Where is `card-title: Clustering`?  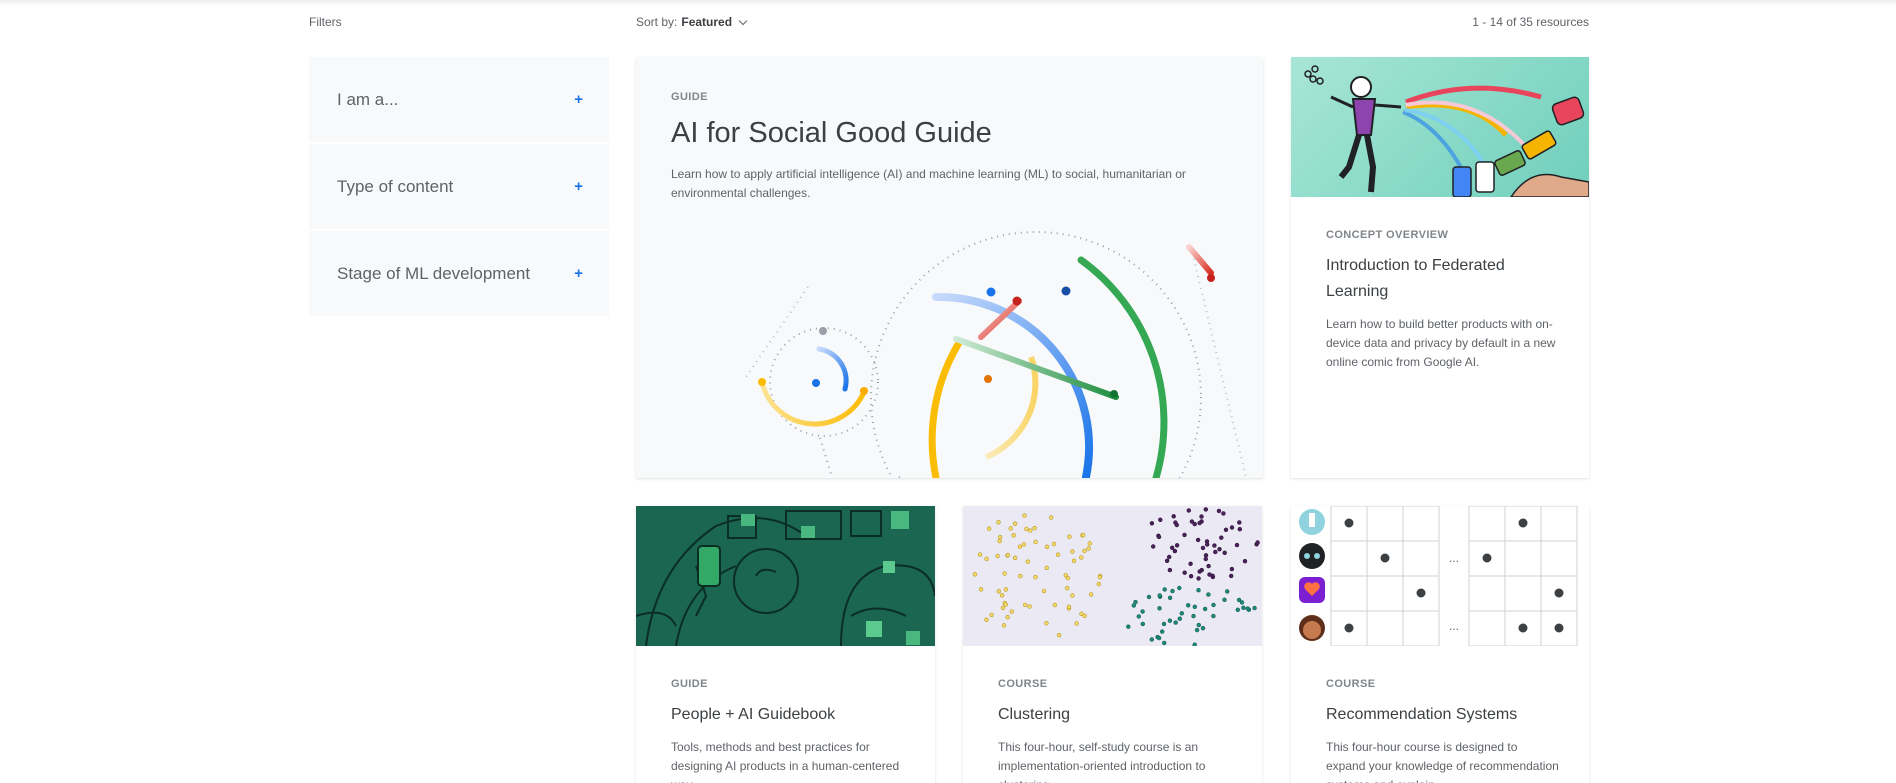
card-title: Clustering is located at coordinates (1115, 715).